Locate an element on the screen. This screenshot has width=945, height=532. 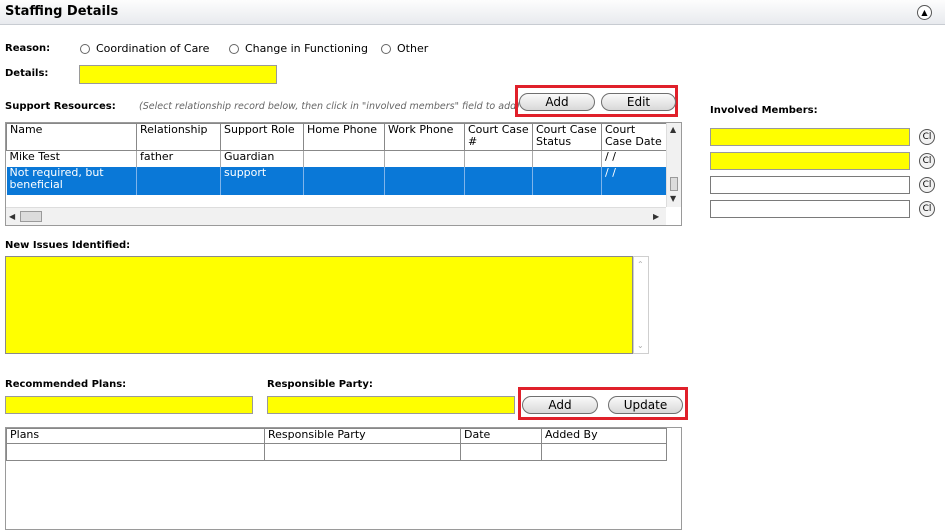
table-cell: Not required, but beneficial is located at coordinates (71, 180).